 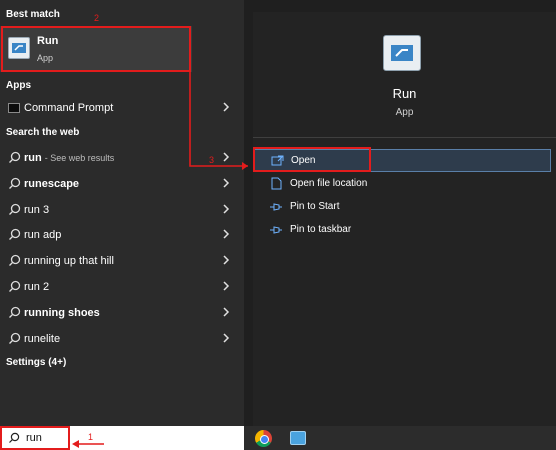 I want to click on web-result-label: runescape, so click(x=52, y=183).